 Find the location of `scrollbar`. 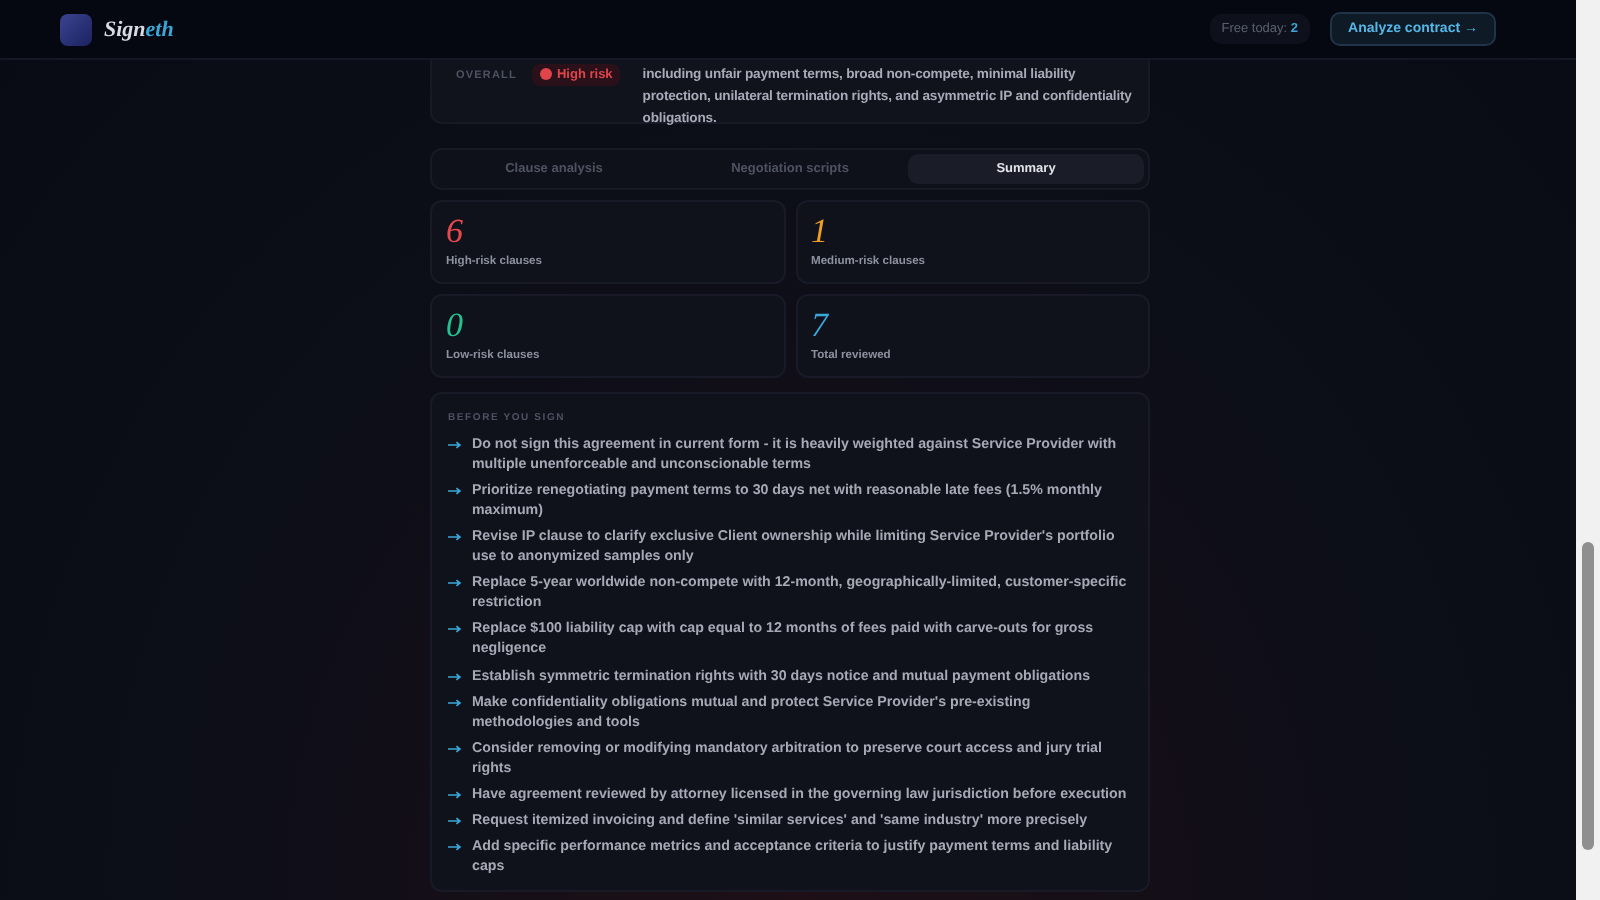

scrollbar is located at coordinates (1588, 450).